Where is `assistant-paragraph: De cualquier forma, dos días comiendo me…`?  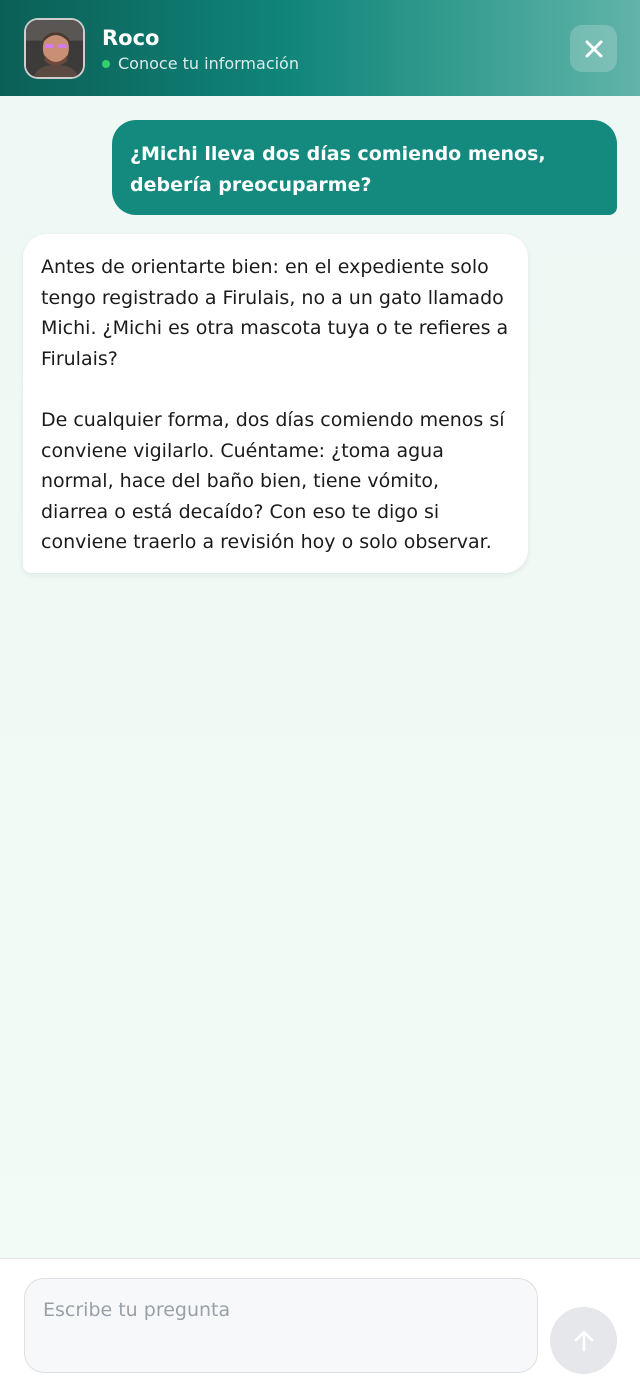 assistant-paragraph: De cualquier forma, dos días comiendo me… is located at coordinates (273, 481).